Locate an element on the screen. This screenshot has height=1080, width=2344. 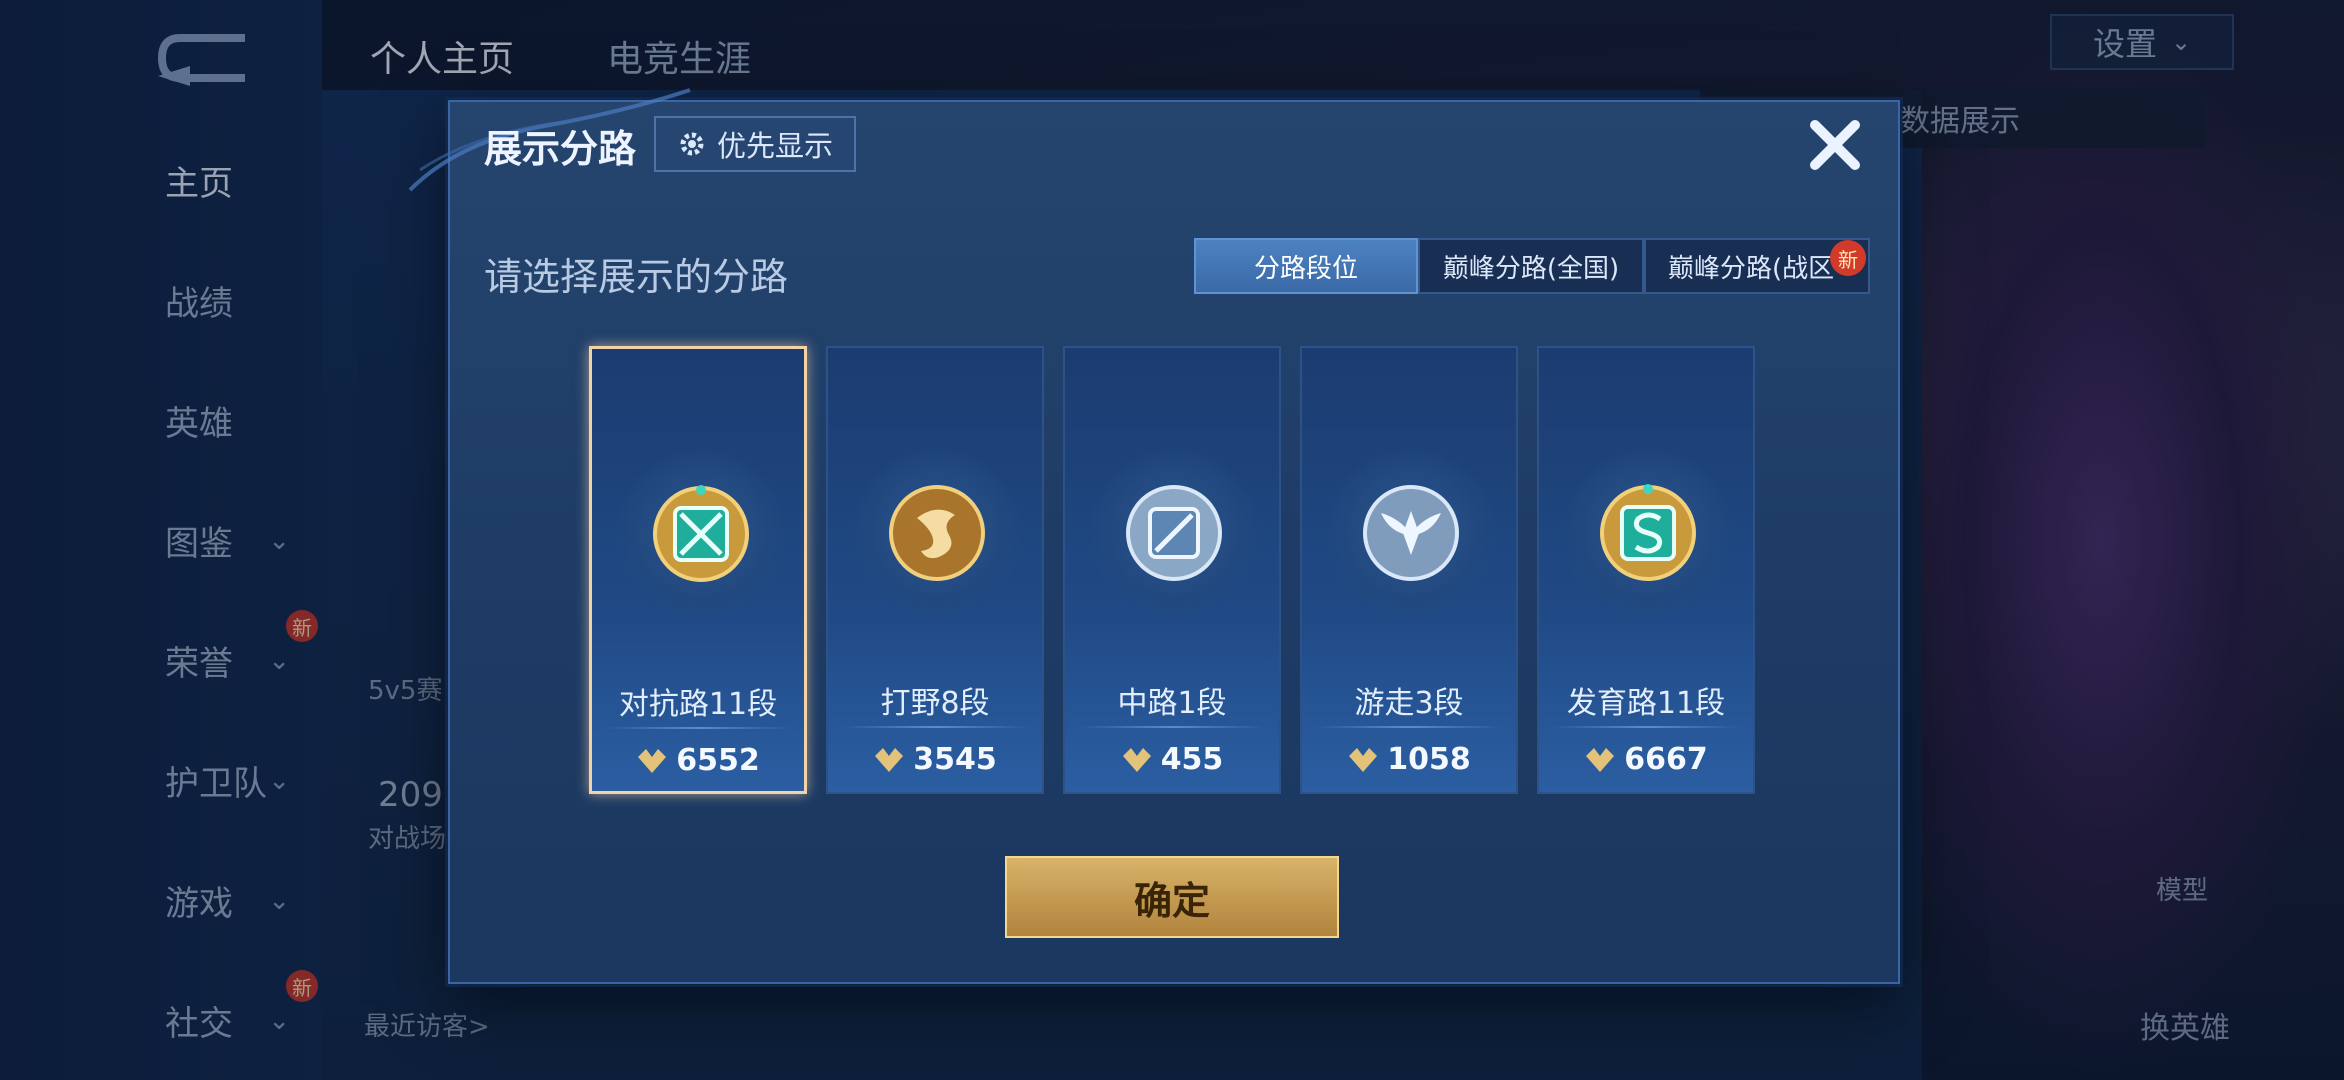
score-value: 3545 is located at coordinates (955, 759).